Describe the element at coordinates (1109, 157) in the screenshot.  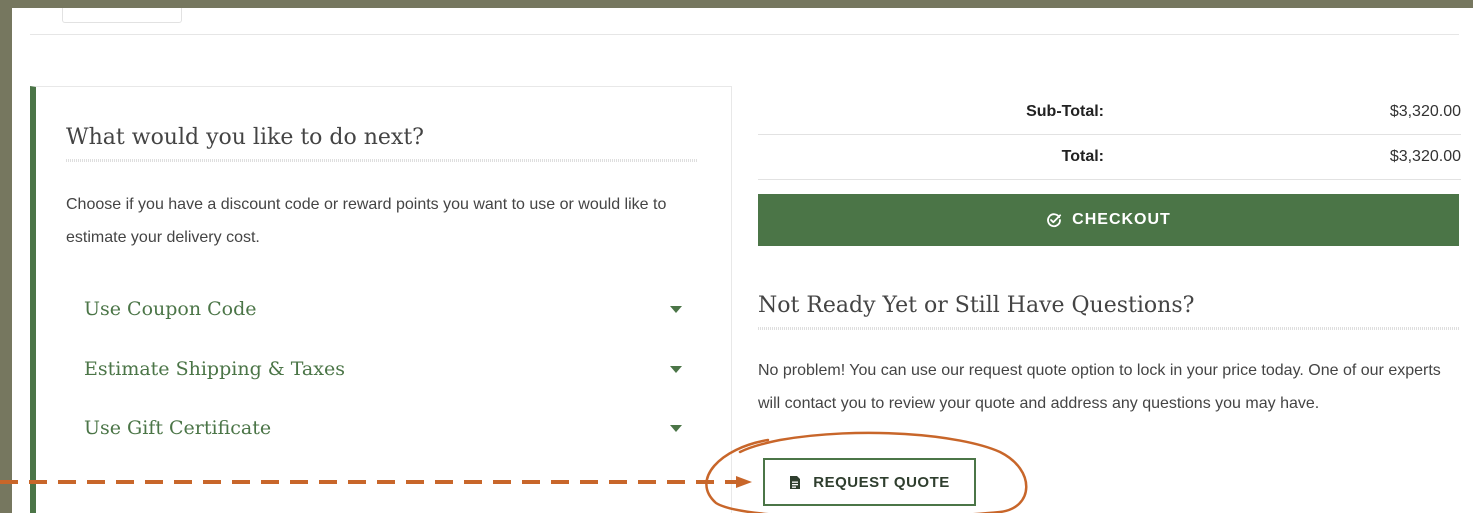
I see `total-row: Total: $3,320.00` at that location.